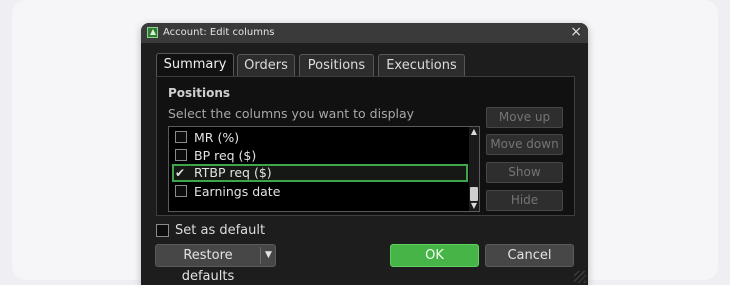 The image size is (730, 285). I want to click on app-logo-icon, so click(152, 32).